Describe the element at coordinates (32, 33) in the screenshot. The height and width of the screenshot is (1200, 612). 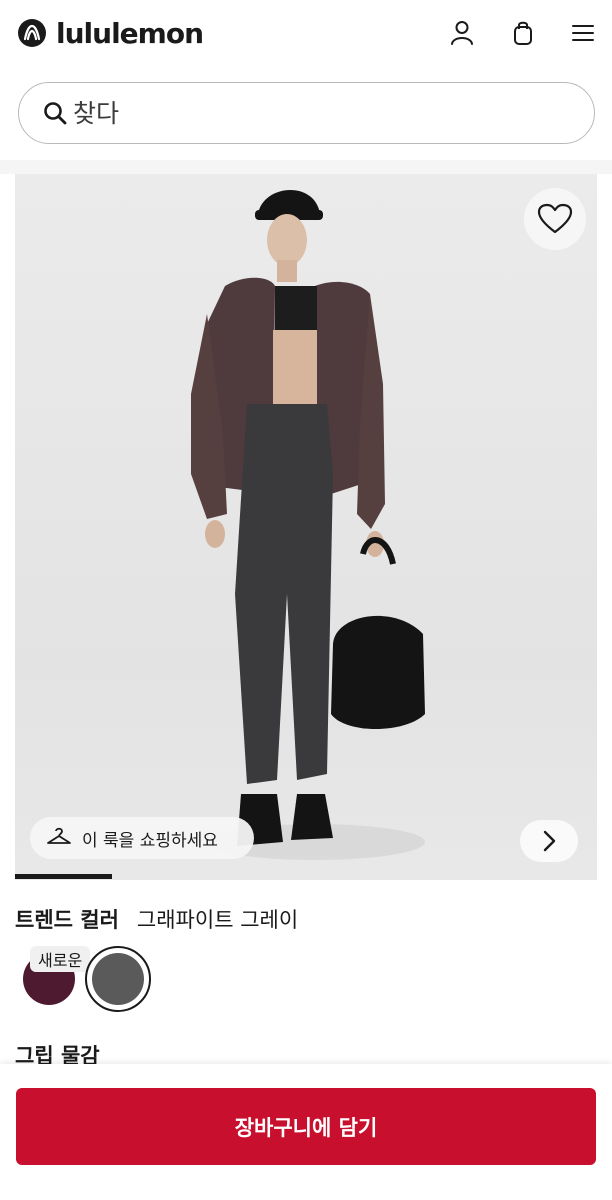
I see `lululemon-logo-icon` at that location.